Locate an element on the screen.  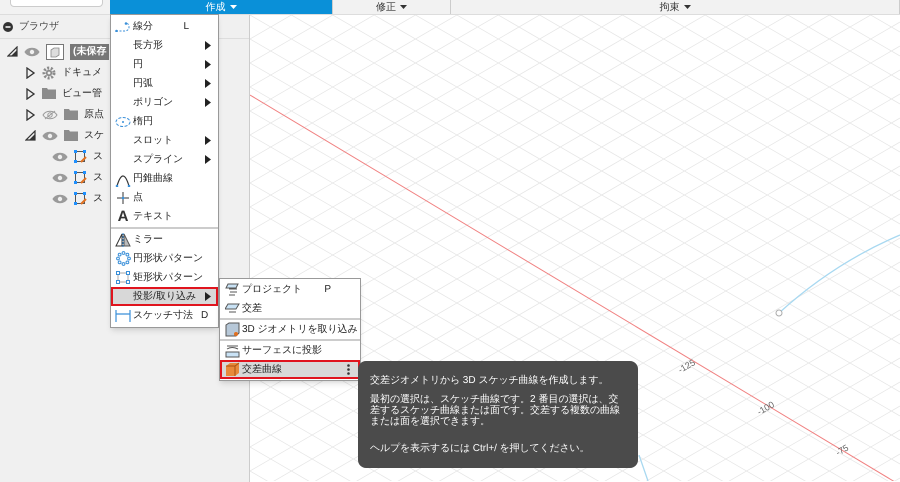
menu-item: 投影/取り込み is located at coordinates (164, 296).